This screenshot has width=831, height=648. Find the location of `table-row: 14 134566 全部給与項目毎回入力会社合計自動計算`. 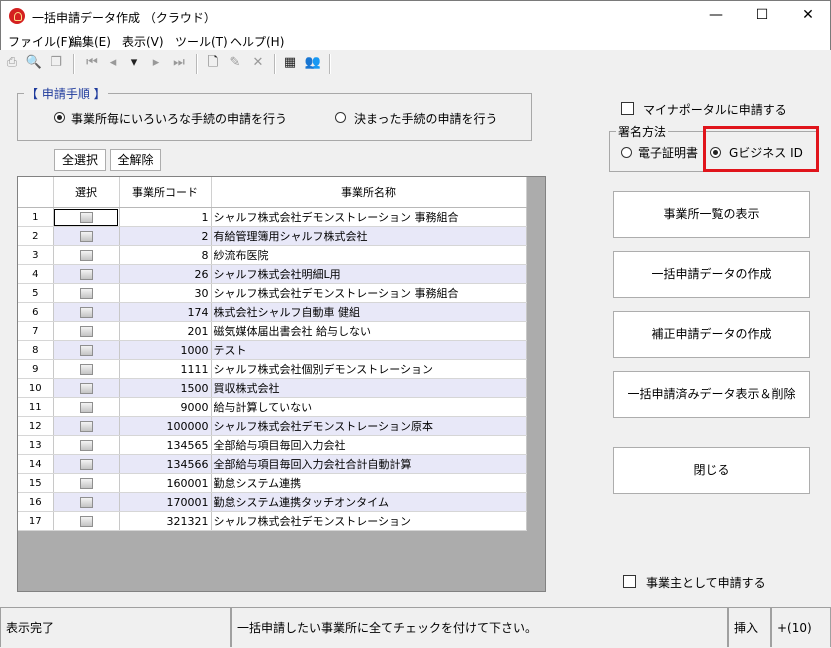

table-row: 14 134566 全部給与項目毎回入力会社合計自動計算 is located at coordinates (272, 464).